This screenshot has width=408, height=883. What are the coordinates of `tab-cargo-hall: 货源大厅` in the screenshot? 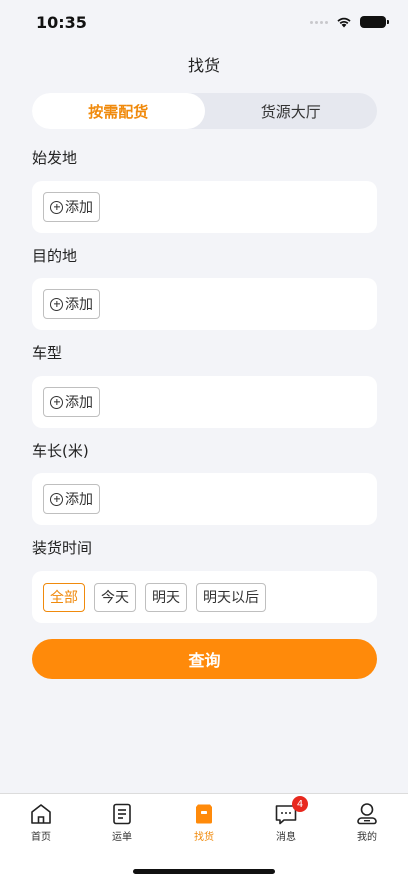 It's located at (291, 111).